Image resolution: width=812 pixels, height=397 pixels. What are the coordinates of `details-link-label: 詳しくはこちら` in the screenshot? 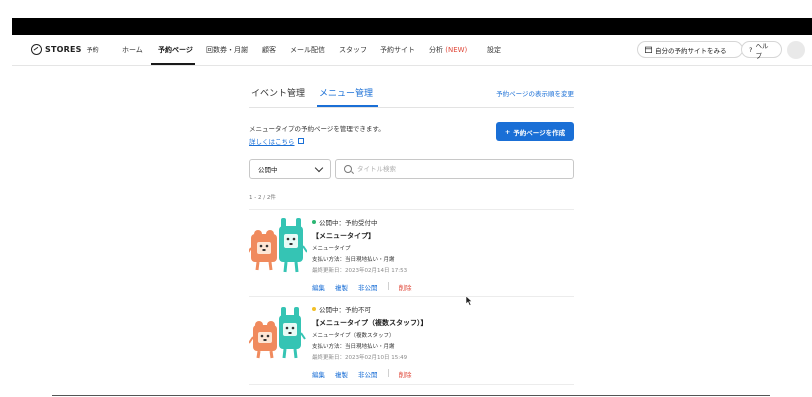 It's located at (272, 142).